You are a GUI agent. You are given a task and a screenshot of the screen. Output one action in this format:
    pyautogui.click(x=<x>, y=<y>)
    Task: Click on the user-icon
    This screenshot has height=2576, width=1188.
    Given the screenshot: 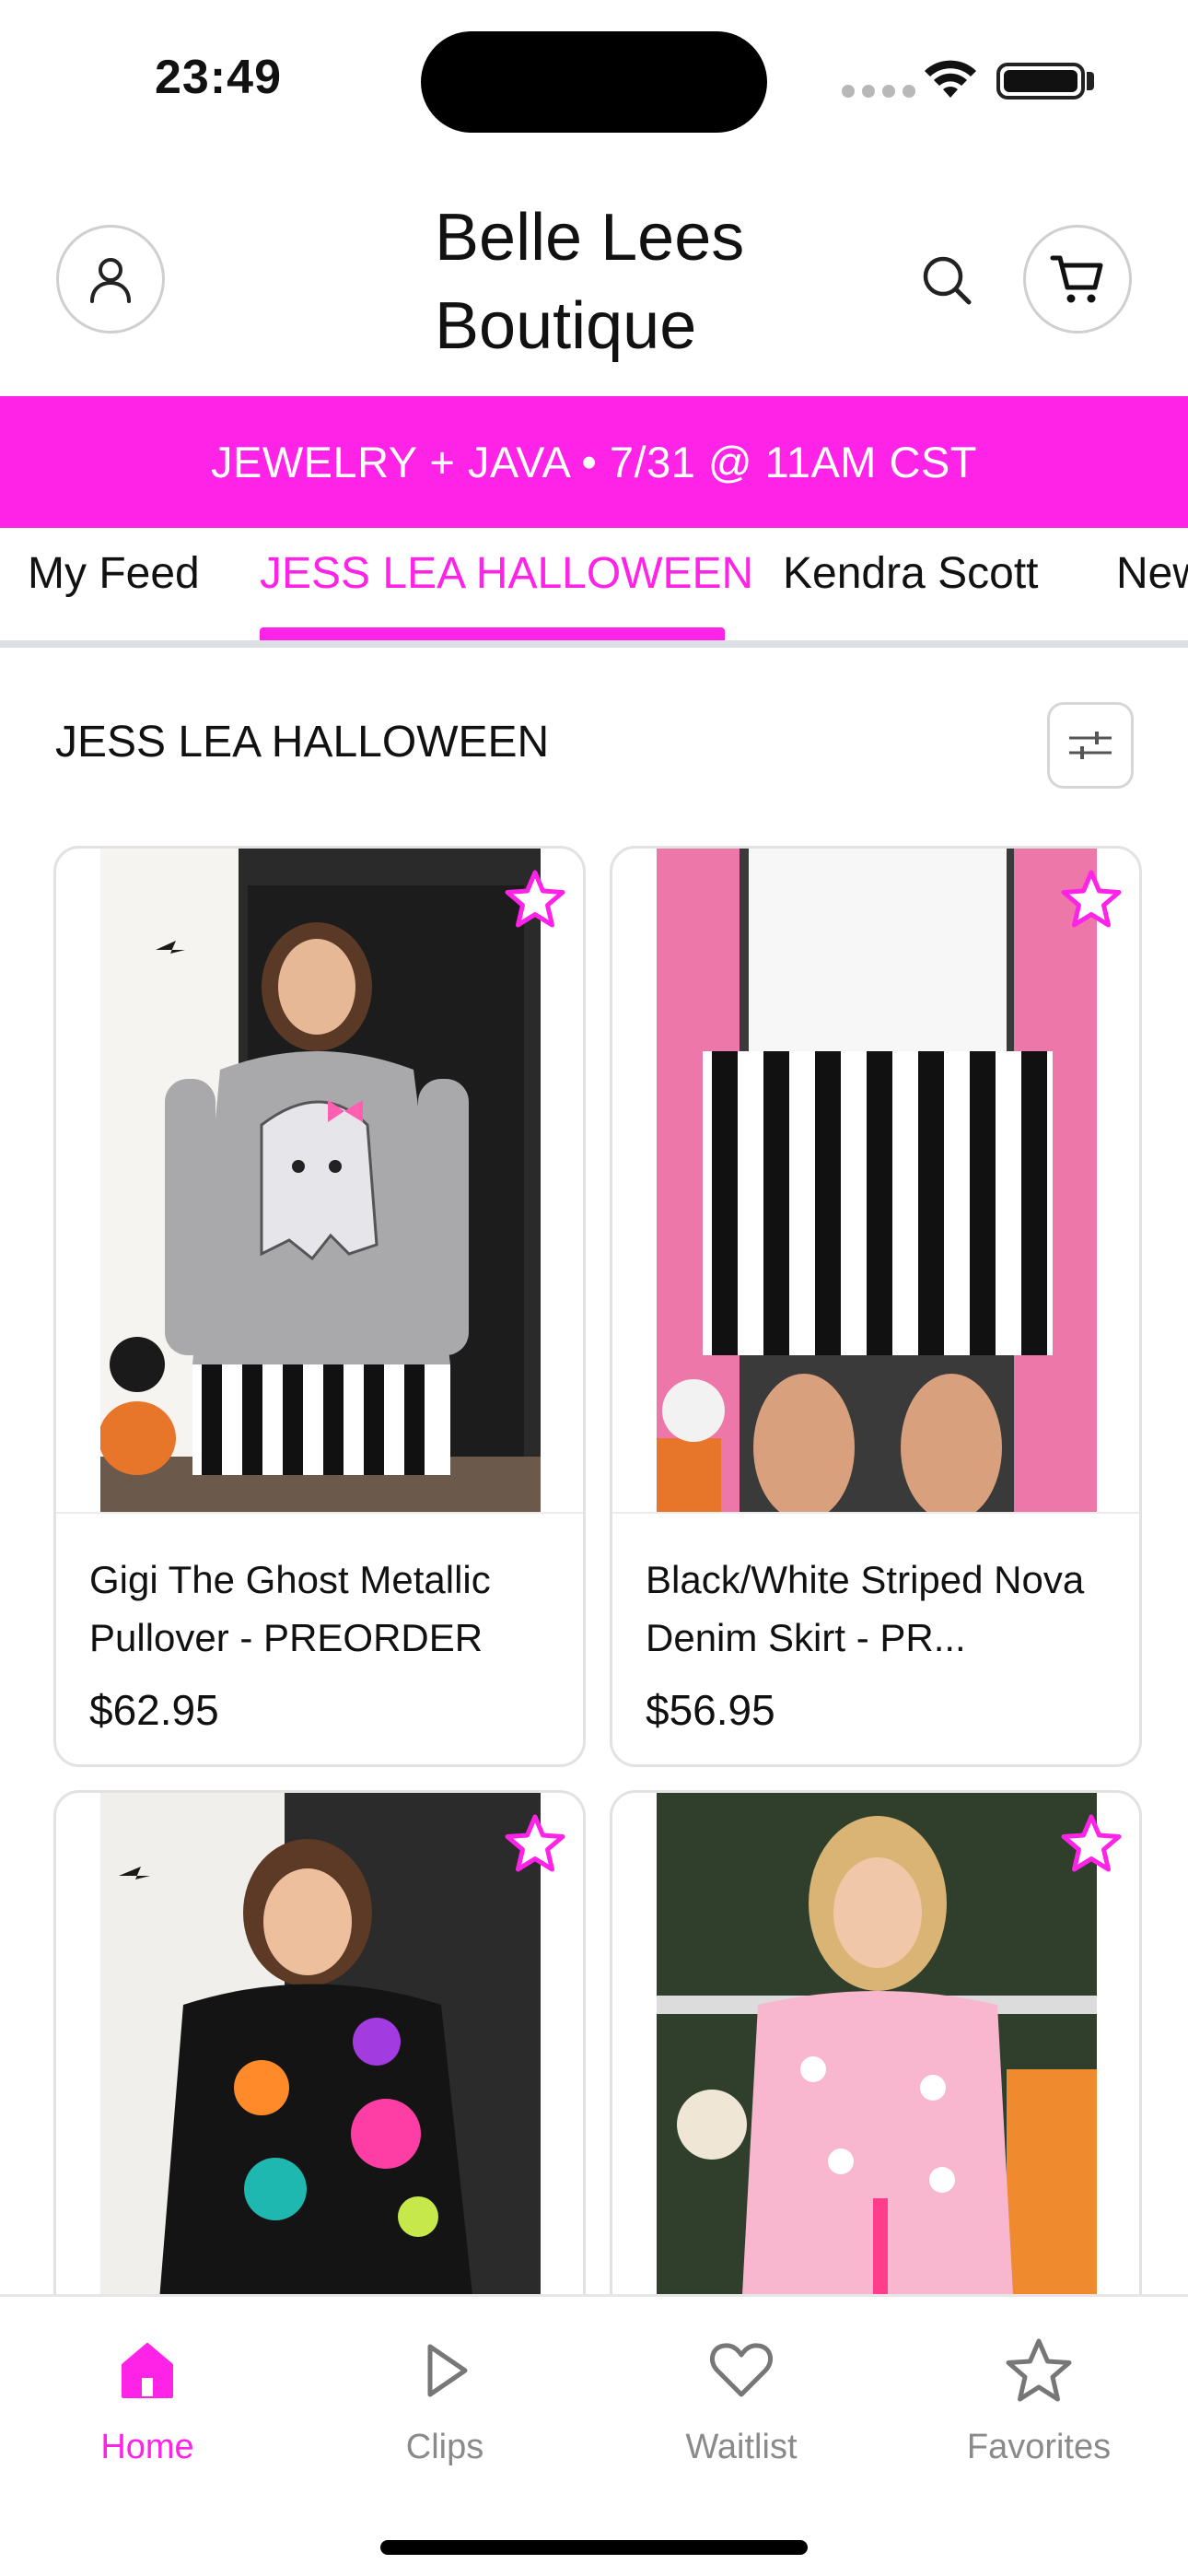 What is the action you would take?
    pyautogui.click(x=111, y=280)
    